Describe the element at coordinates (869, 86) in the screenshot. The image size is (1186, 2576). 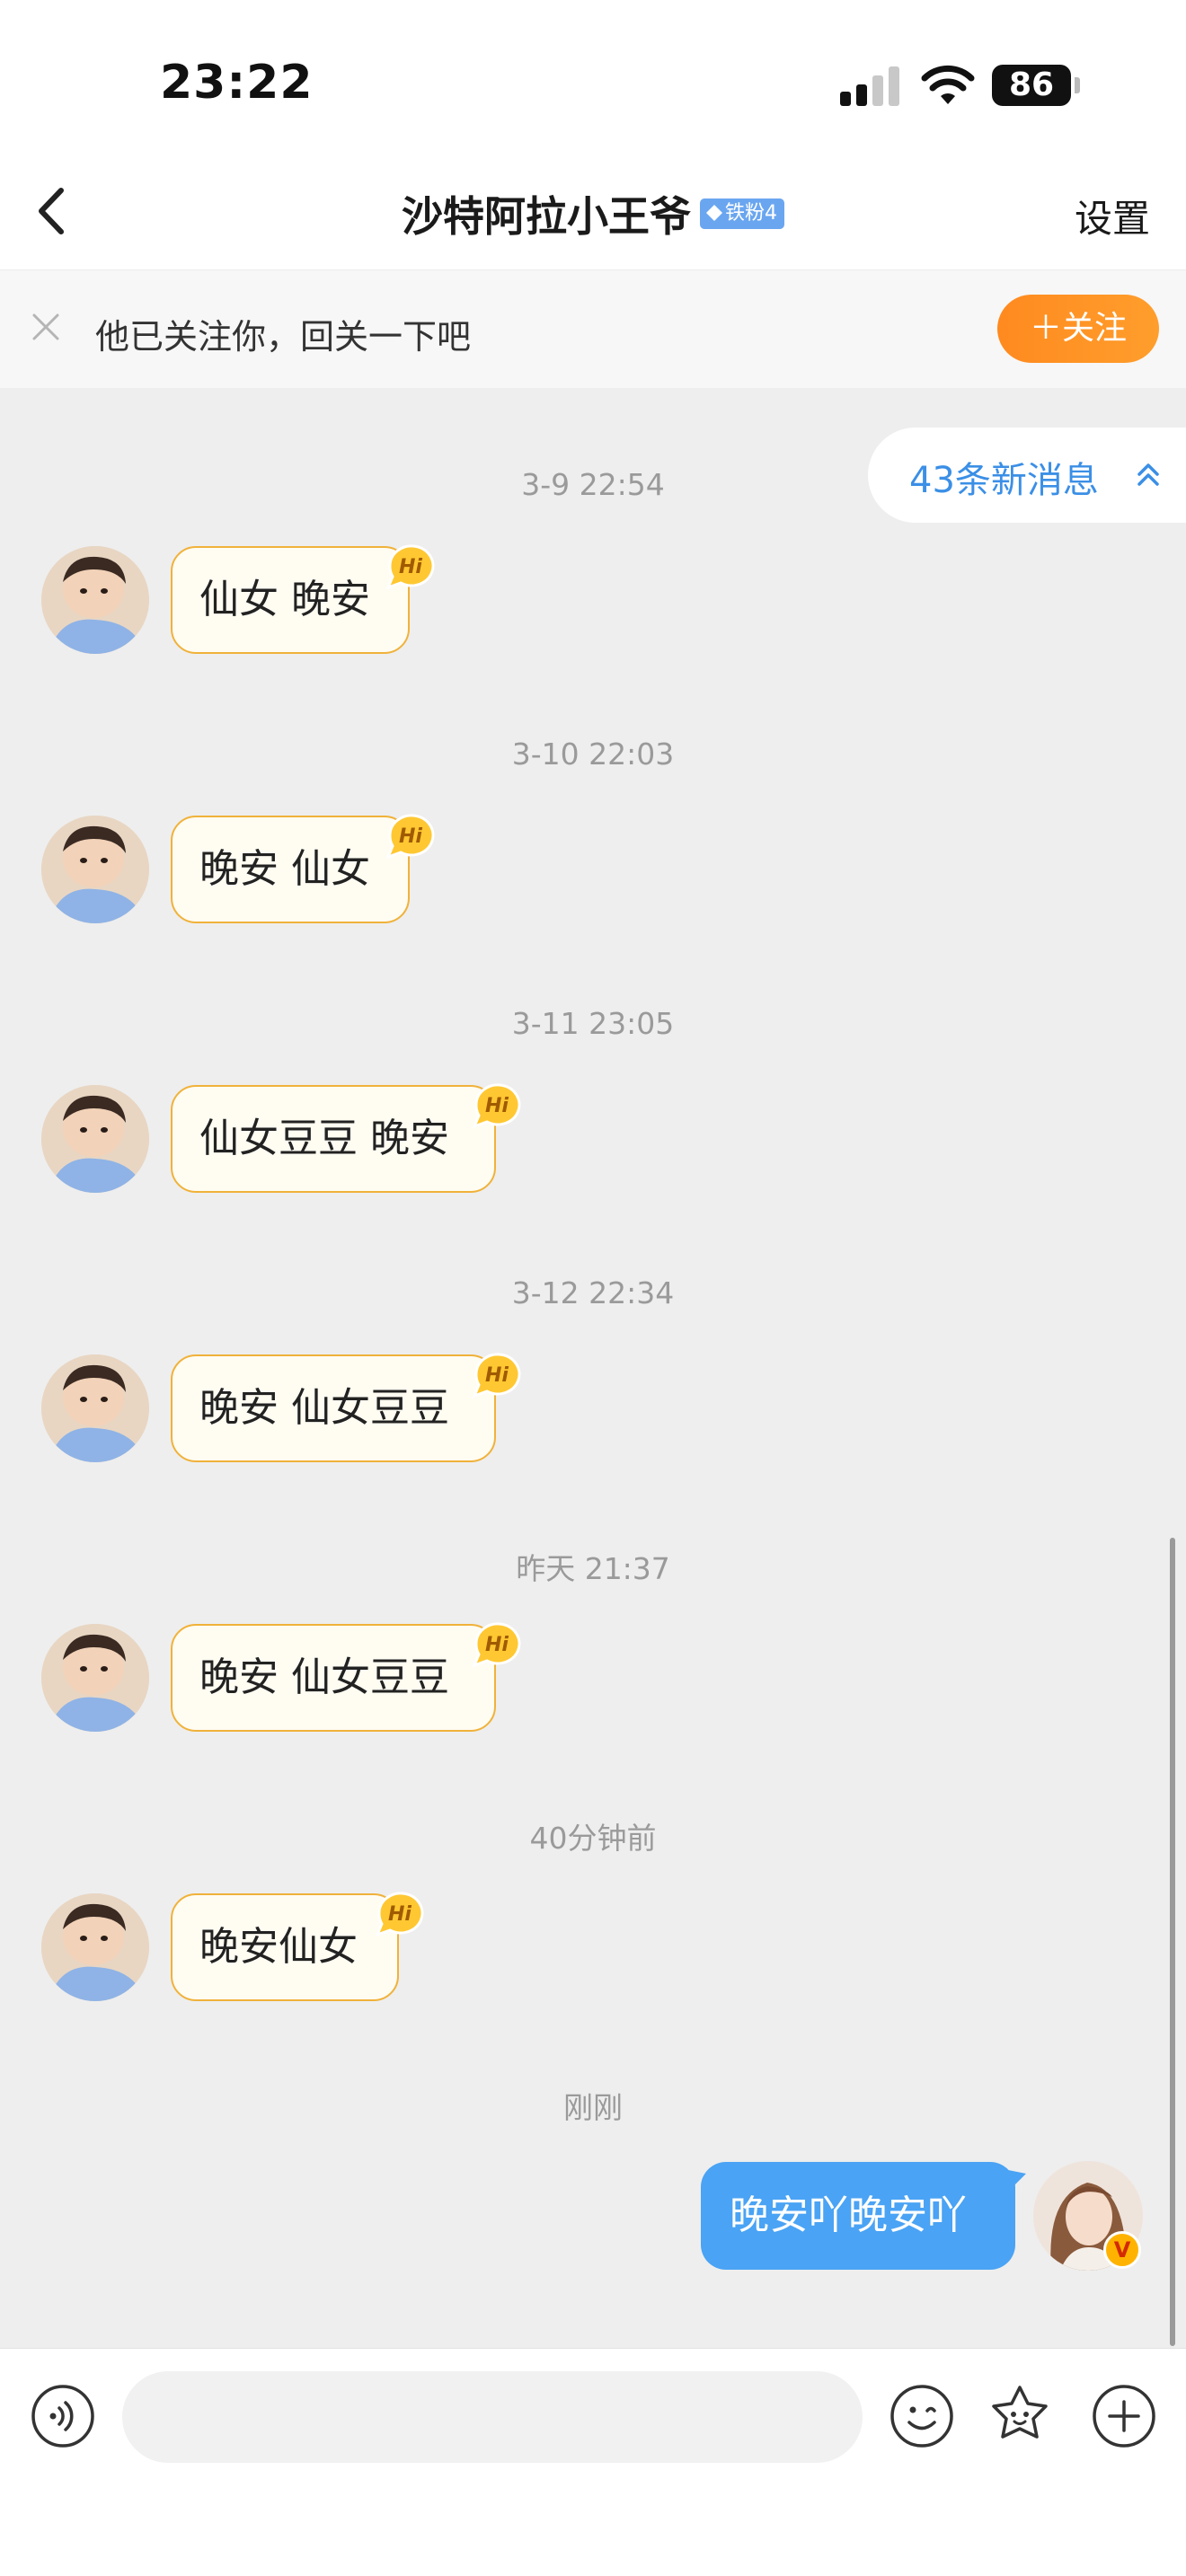
I see `cellular-signal-icon` at that location.